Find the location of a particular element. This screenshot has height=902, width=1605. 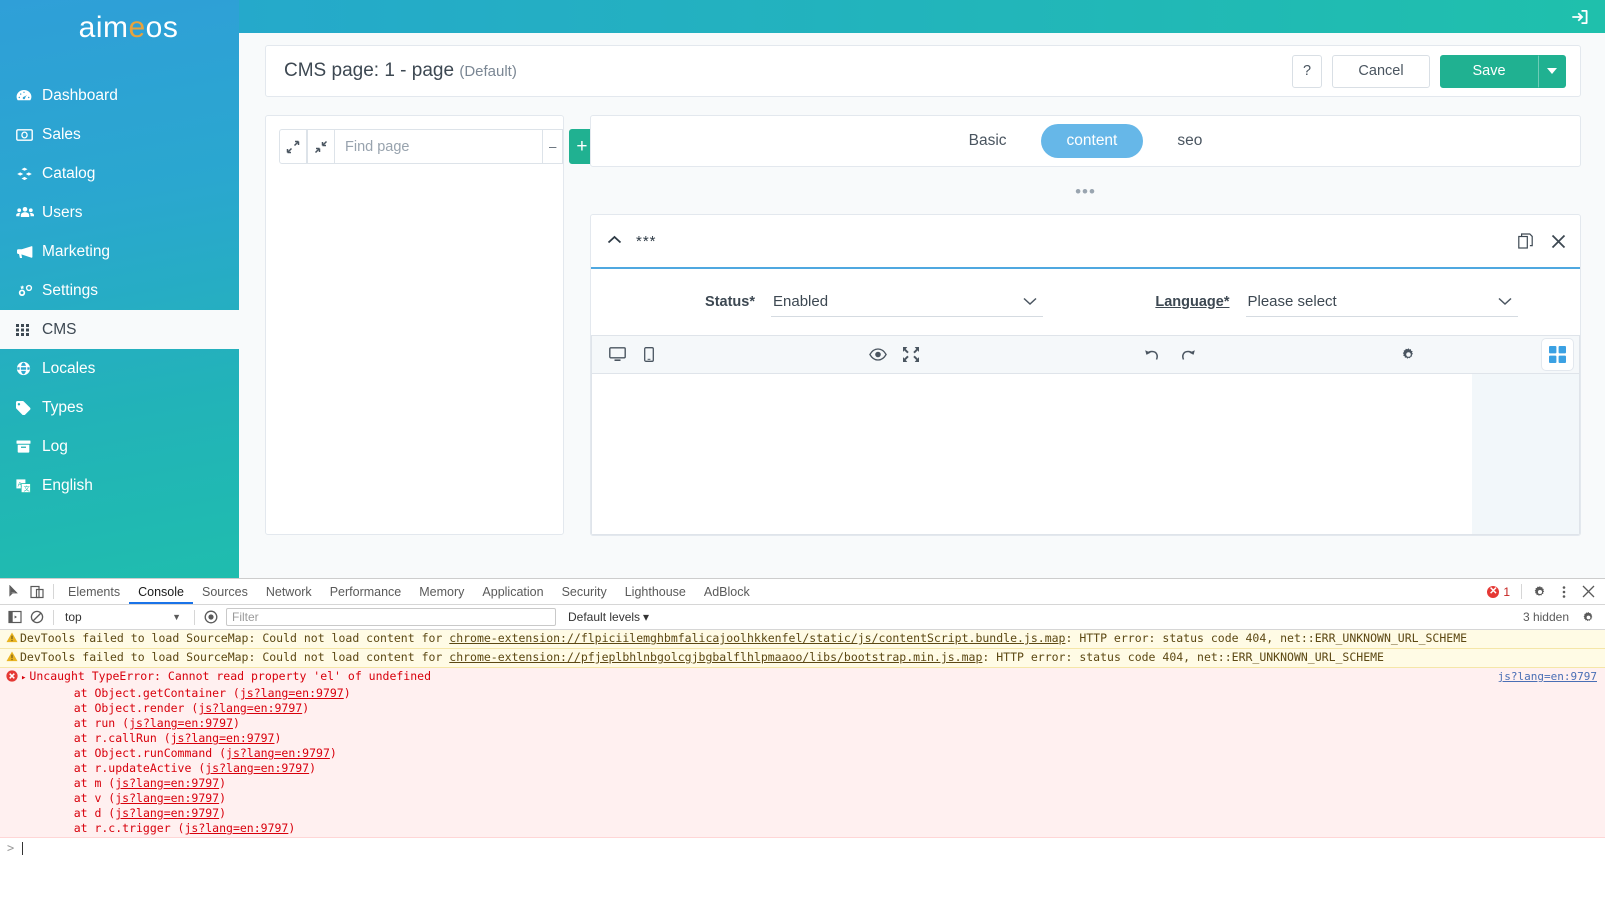

sidebar-item-types: Types is located at coordinates (119, 407).